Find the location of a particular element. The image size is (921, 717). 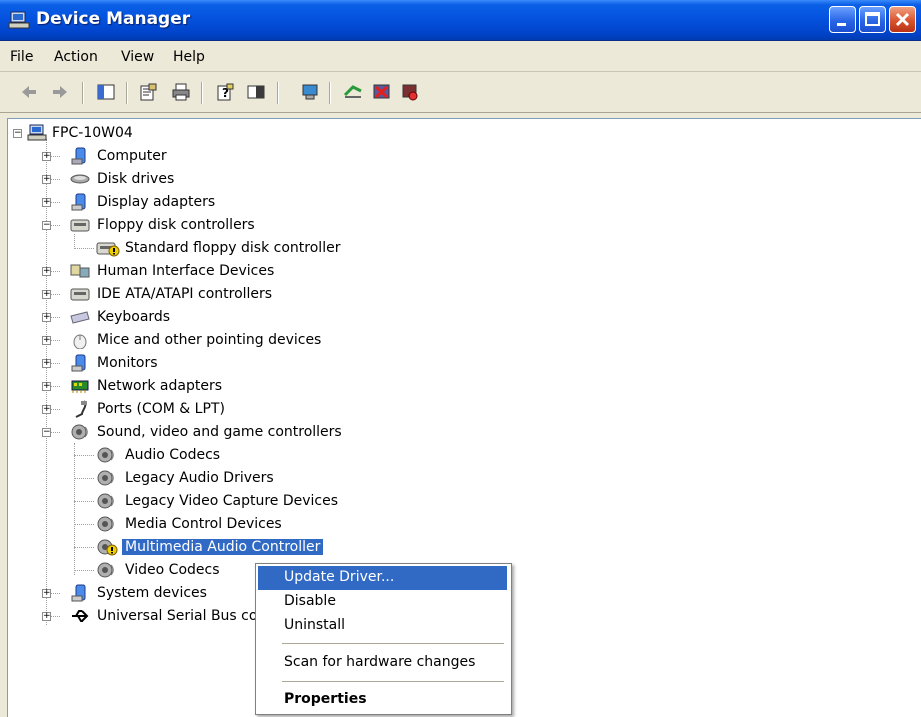

tree-item-label: Multimedia Audio Controller is located at coordinates (223, 547).